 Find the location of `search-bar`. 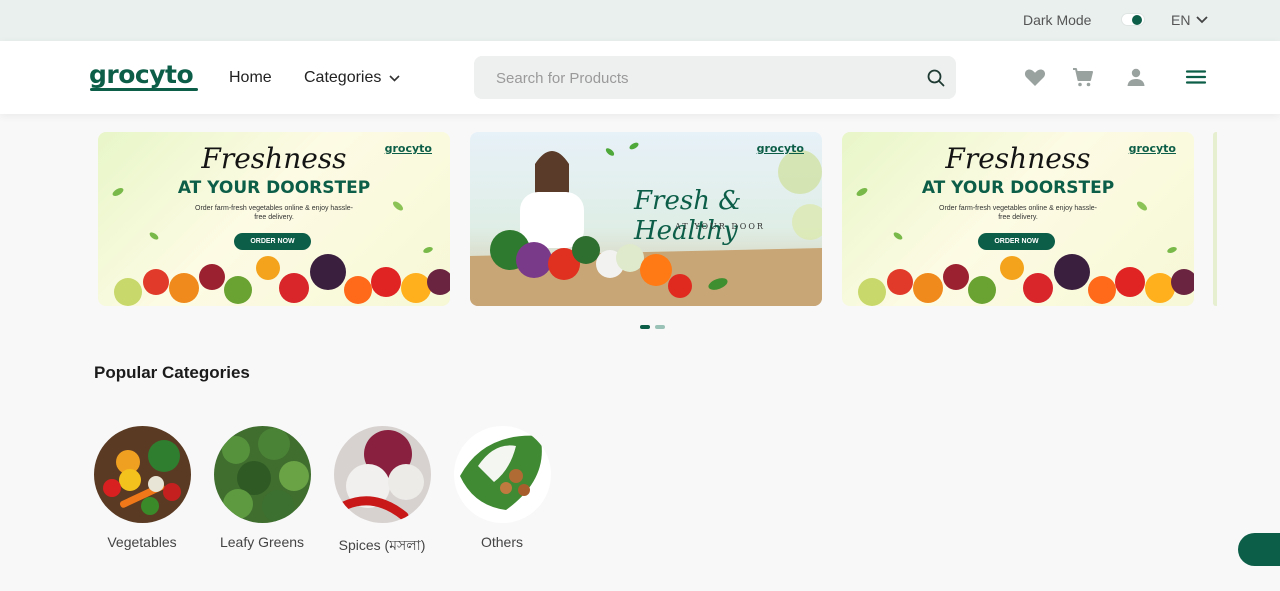

search-bar is located at coordinates (715, 77).